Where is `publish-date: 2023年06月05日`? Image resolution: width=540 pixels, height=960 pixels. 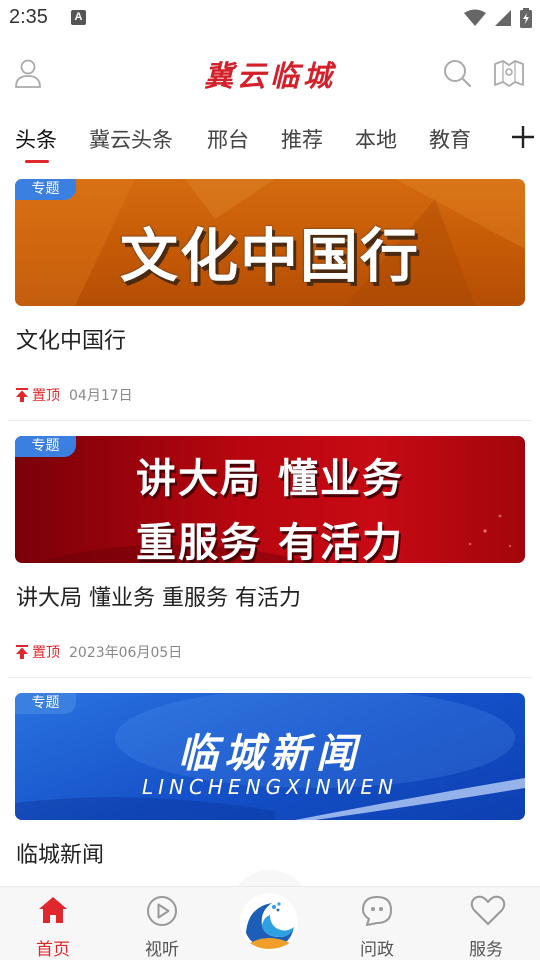 publish-date: 2023年06月05日 is located at coordinates (126, 653).